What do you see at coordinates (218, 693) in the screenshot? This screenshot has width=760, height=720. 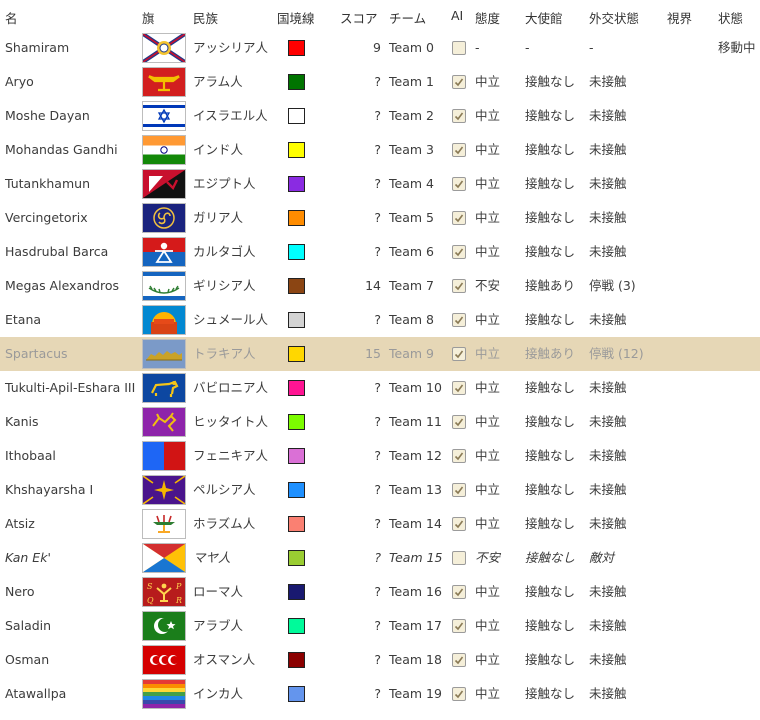 I see `civ-name: インカ人` at bounding box center [218, 693].